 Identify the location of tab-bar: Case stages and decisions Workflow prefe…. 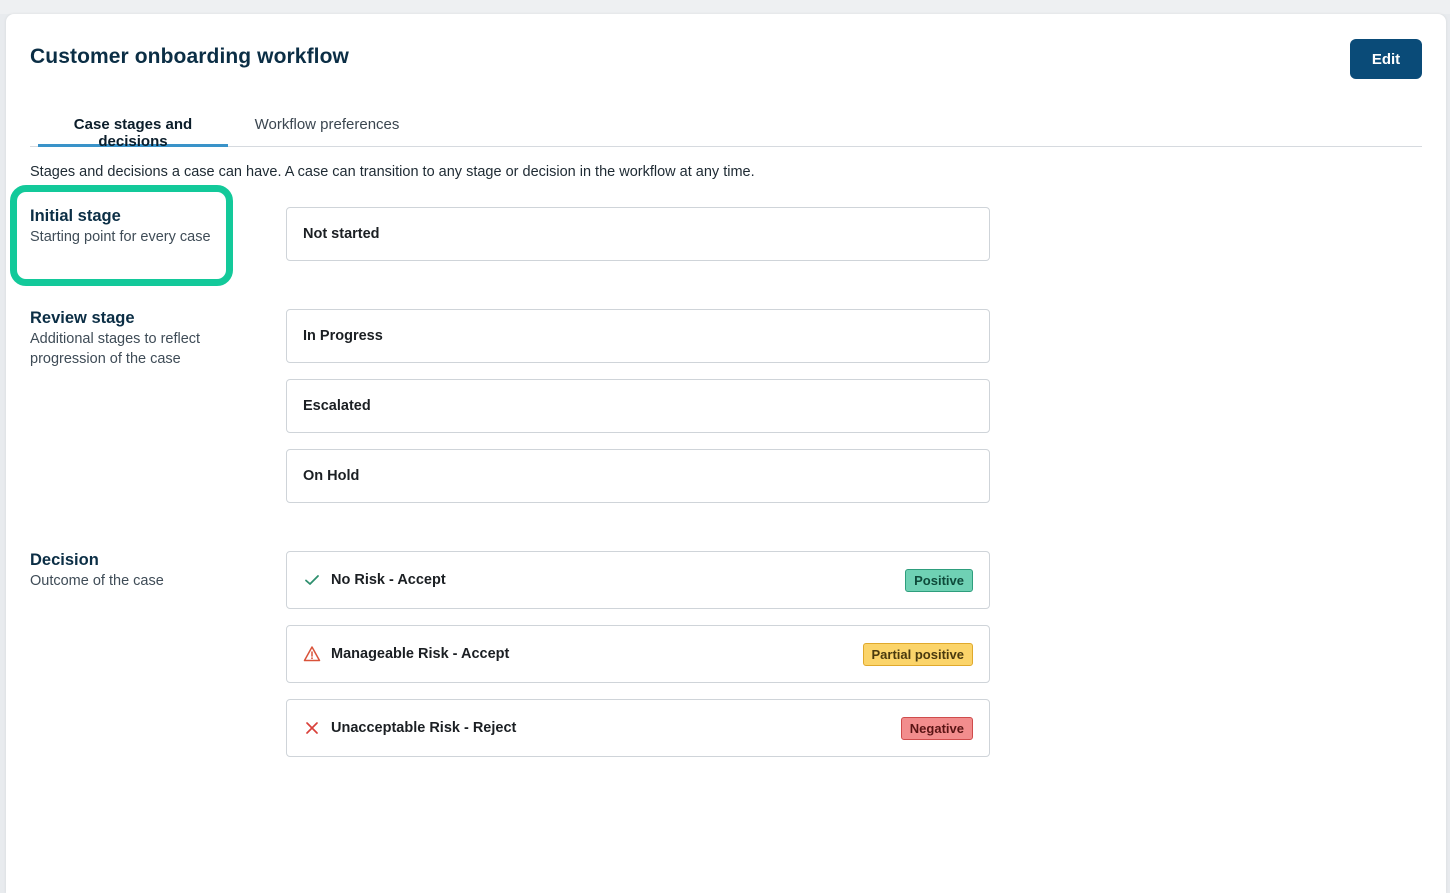
(726, 132).